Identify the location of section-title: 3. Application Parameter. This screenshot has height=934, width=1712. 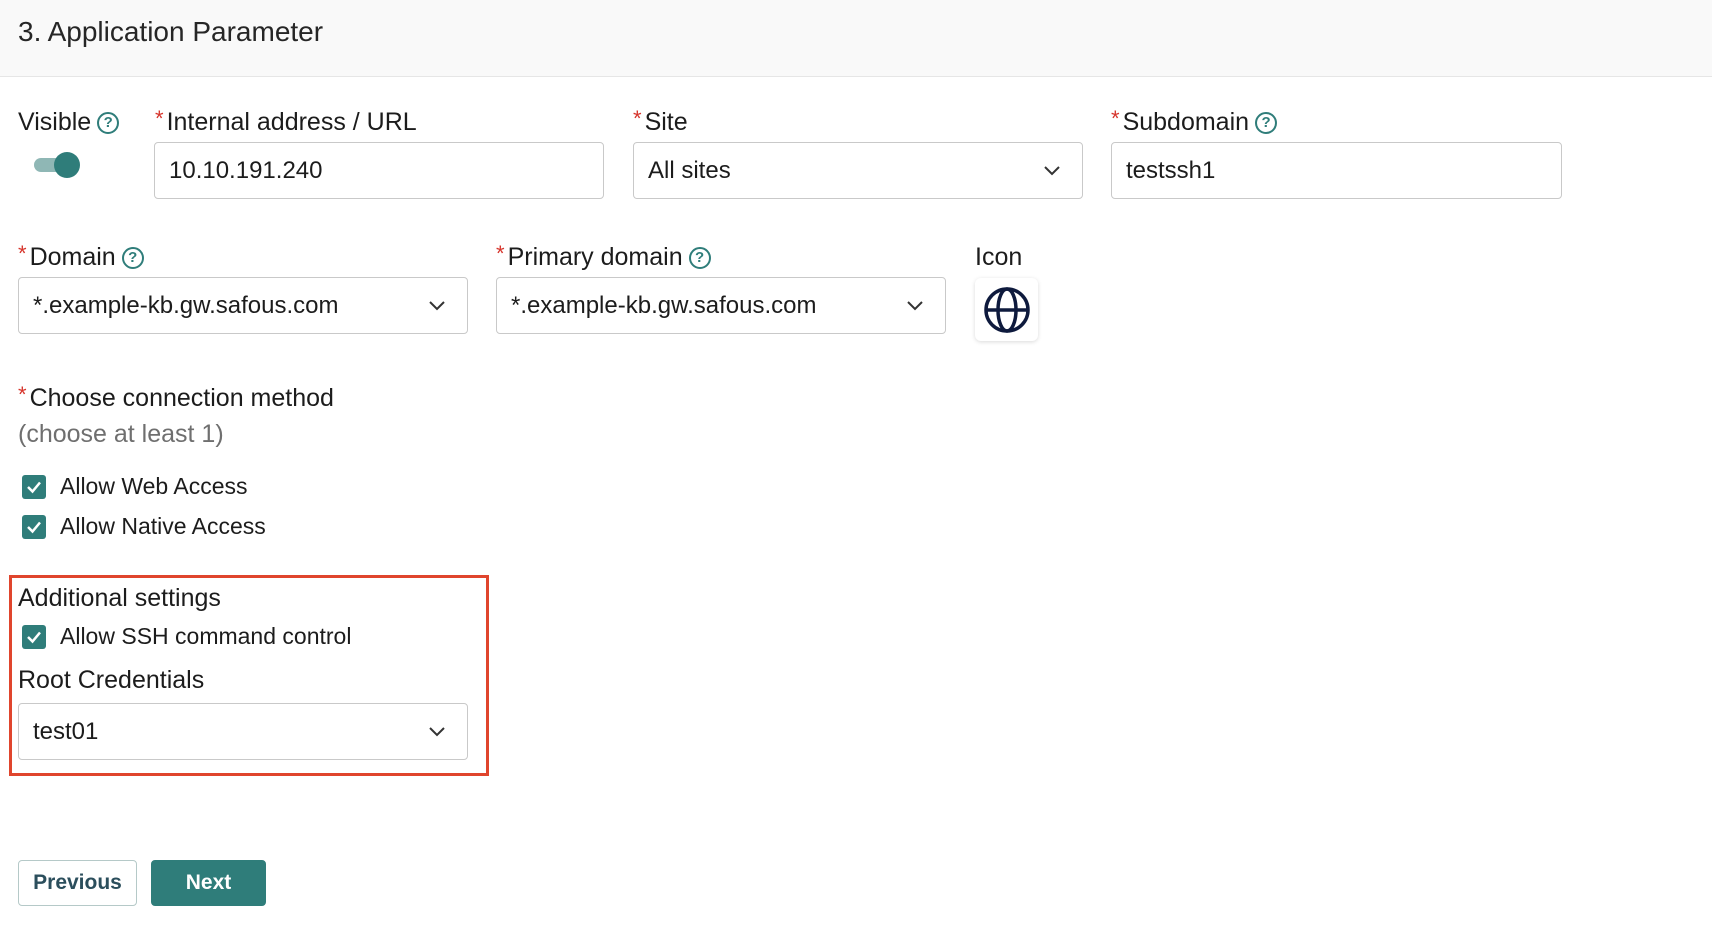
(171, 31).